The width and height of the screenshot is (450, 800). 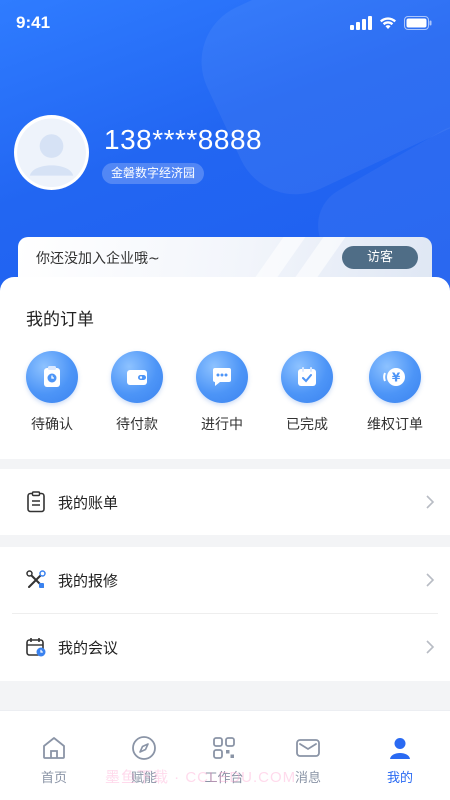 I want to click on order-pending-payment: 待付款, so click(x=137, y=392).